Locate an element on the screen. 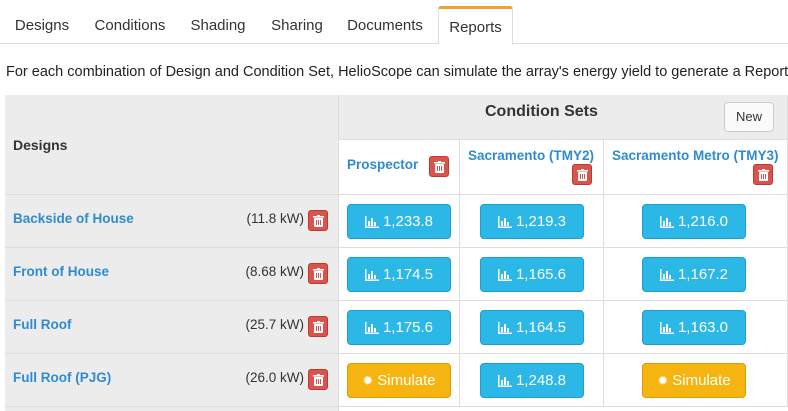 Image resolution: width=788 pixels, height=411 pixels. design-cell is located at coordinates (172, 409).